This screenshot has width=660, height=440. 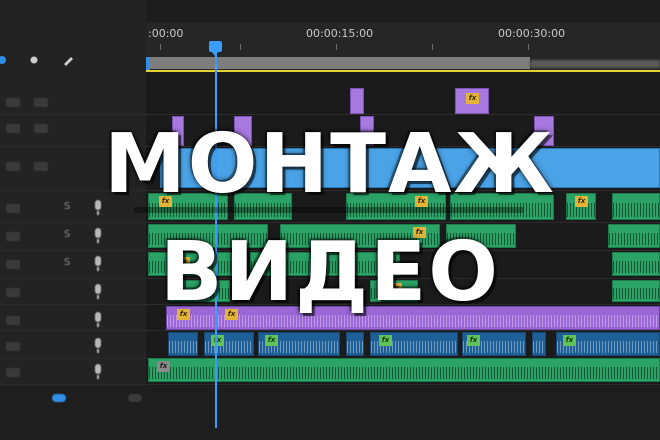 What do you see at coordinates (340, 63) in the screenshot?
I see `work-area-bar` at bounding box center [340, 63].